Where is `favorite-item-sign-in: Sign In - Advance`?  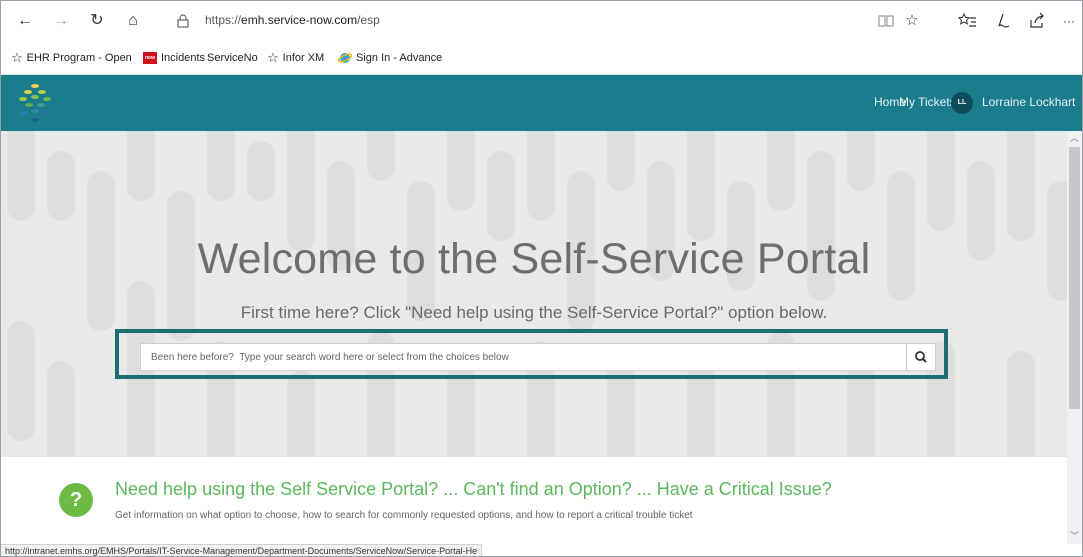 favorite-item-sign-in: Sign In - Advance is located at coordinates (390, 58).